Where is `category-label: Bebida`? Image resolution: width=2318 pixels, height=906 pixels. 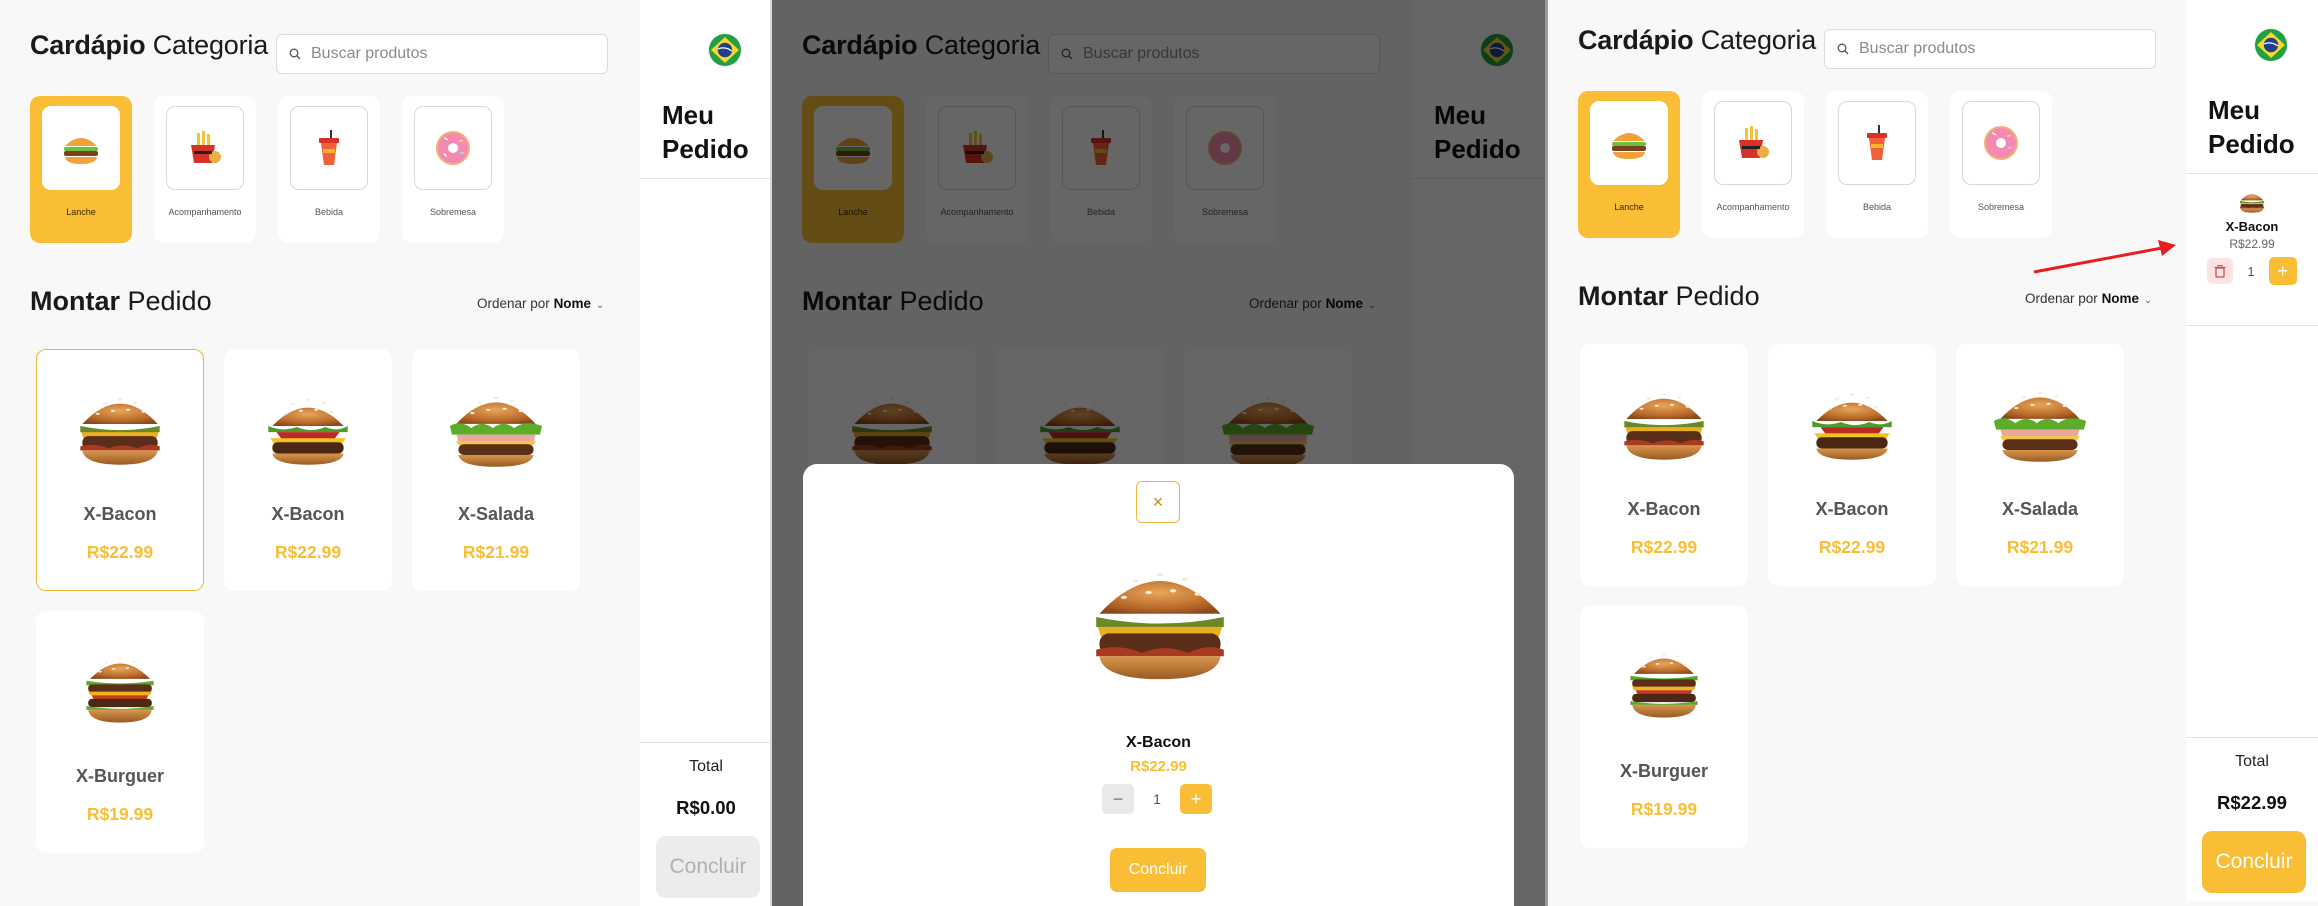
category-label: Bebida is located at coordinates (1877, 207).